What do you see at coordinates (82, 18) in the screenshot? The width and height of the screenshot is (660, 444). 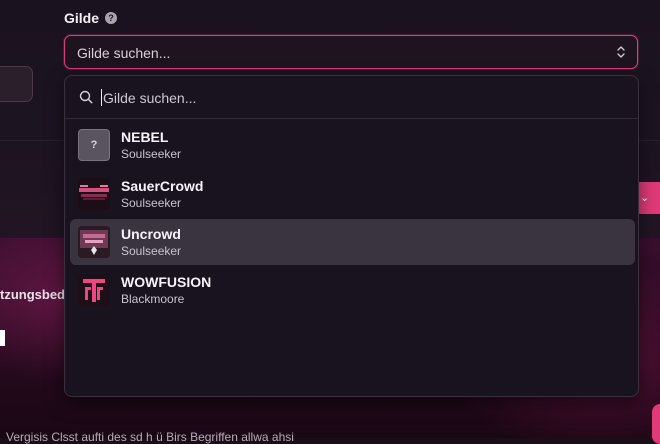 I see `guild-label-text: Gilde` at bounding box center [82, 18].